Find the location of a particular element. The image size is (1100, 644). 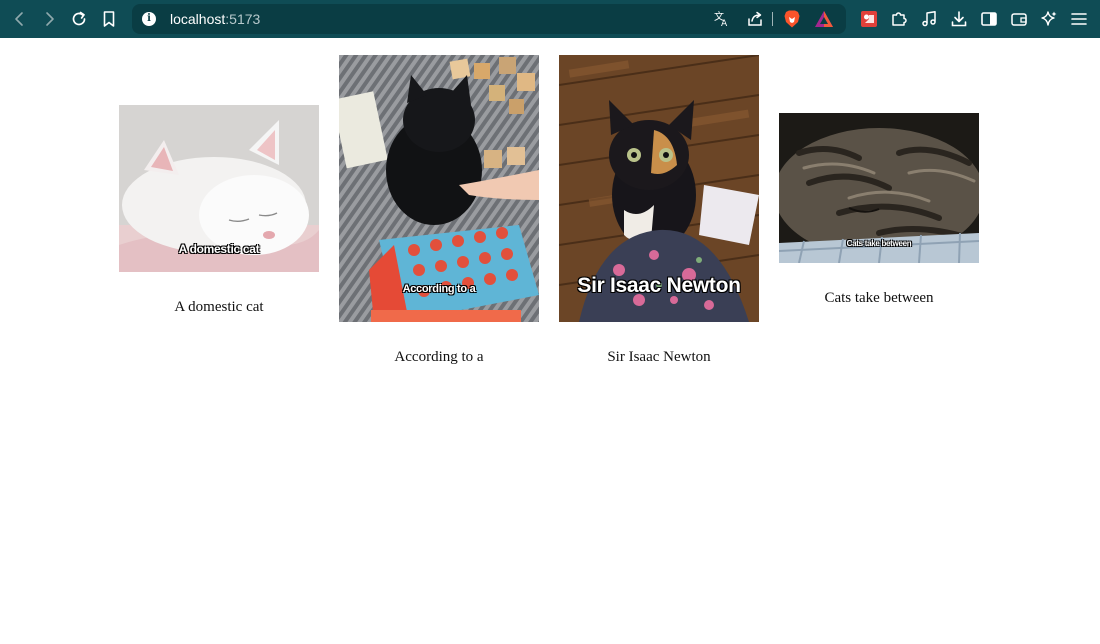

card-label: Sir Isaac Newton is located at coordinates (659, 357).